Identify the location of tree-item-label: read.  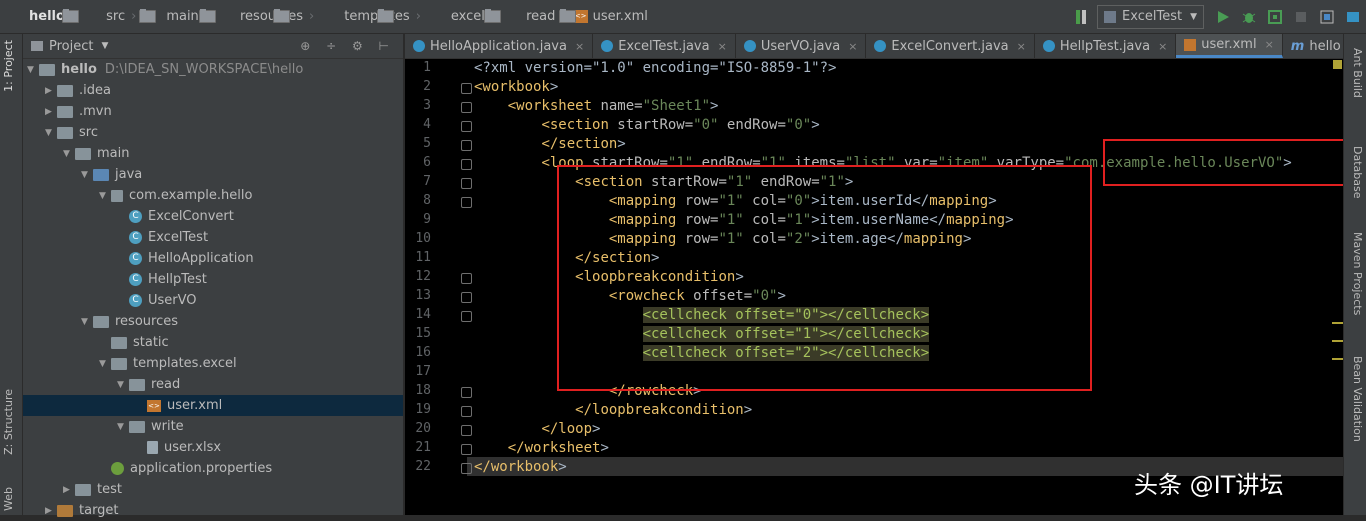
(166, 384).